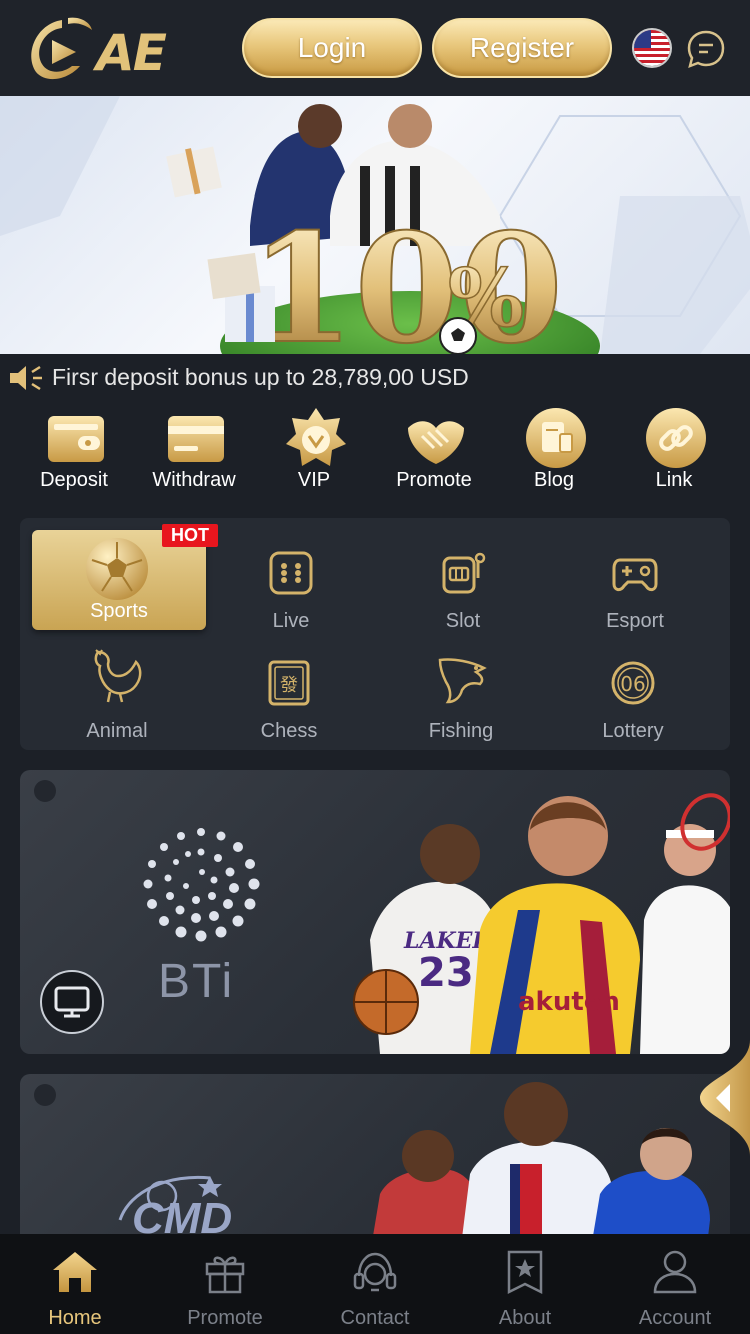 The height and width of the screenshot is (1334, 750). Describe the element at coordinates (291, 621) in the screenshot. I see `live-label: Live` at that location.